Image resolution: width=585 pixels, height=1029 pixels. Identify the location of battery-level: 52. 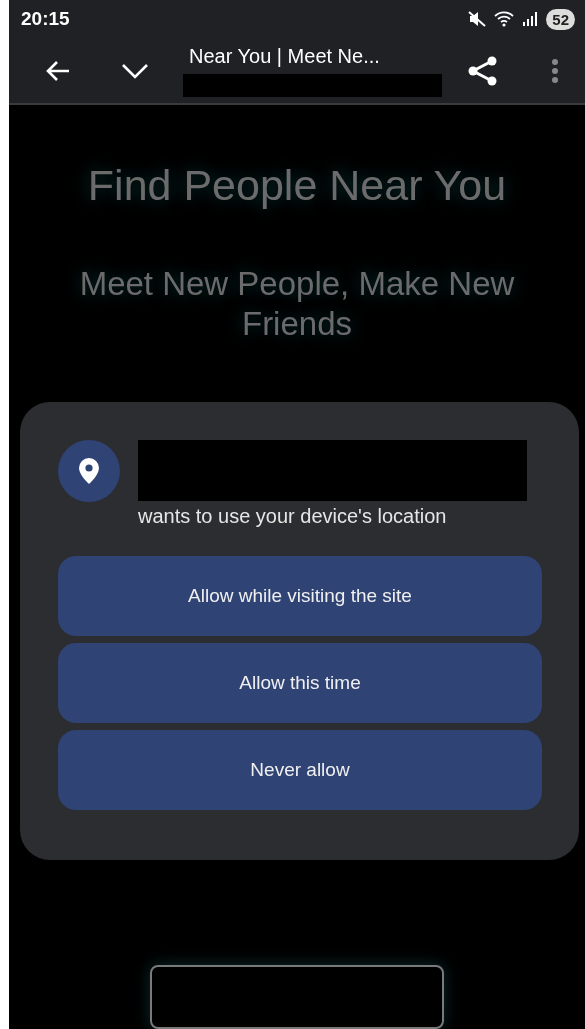
(560, 19).